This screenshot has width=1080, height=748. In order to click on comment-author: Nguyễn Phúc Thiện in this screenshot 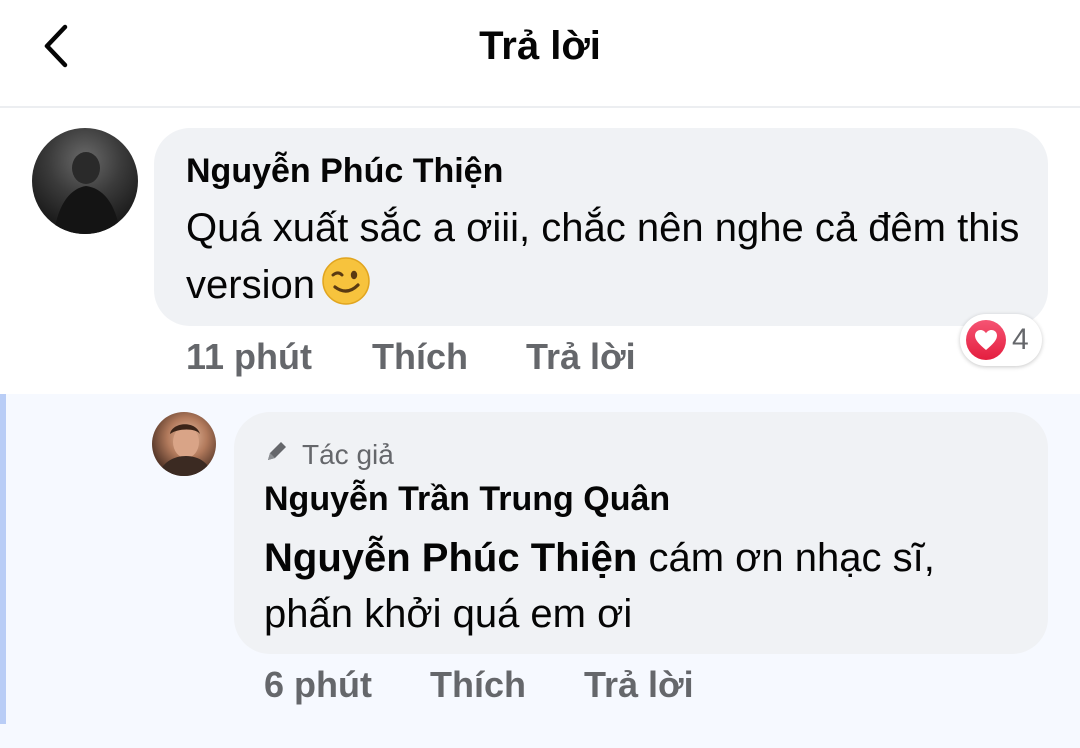, I will do `click(344, 171)`.